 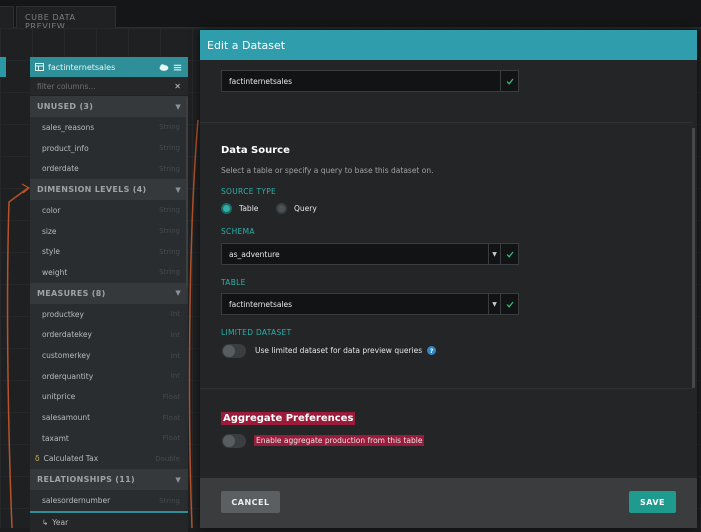 I want to click on measure-row: orderdatekey Int, so click(x=109, y=335).